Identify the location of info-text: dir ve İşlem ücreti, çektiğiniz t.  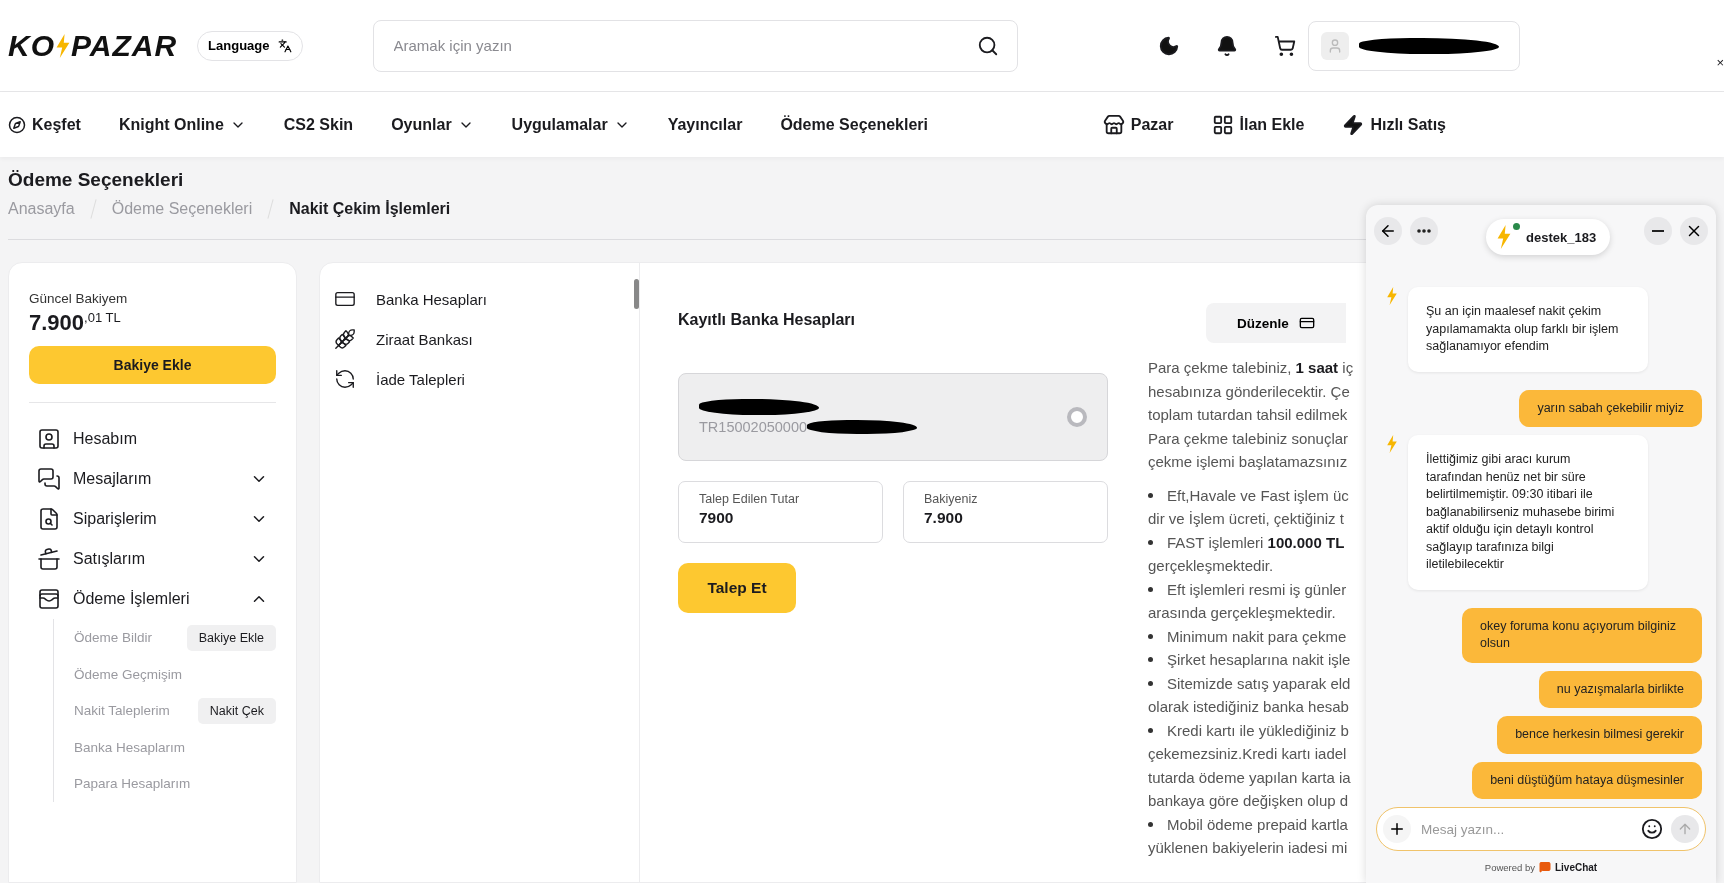
(1246, 519).